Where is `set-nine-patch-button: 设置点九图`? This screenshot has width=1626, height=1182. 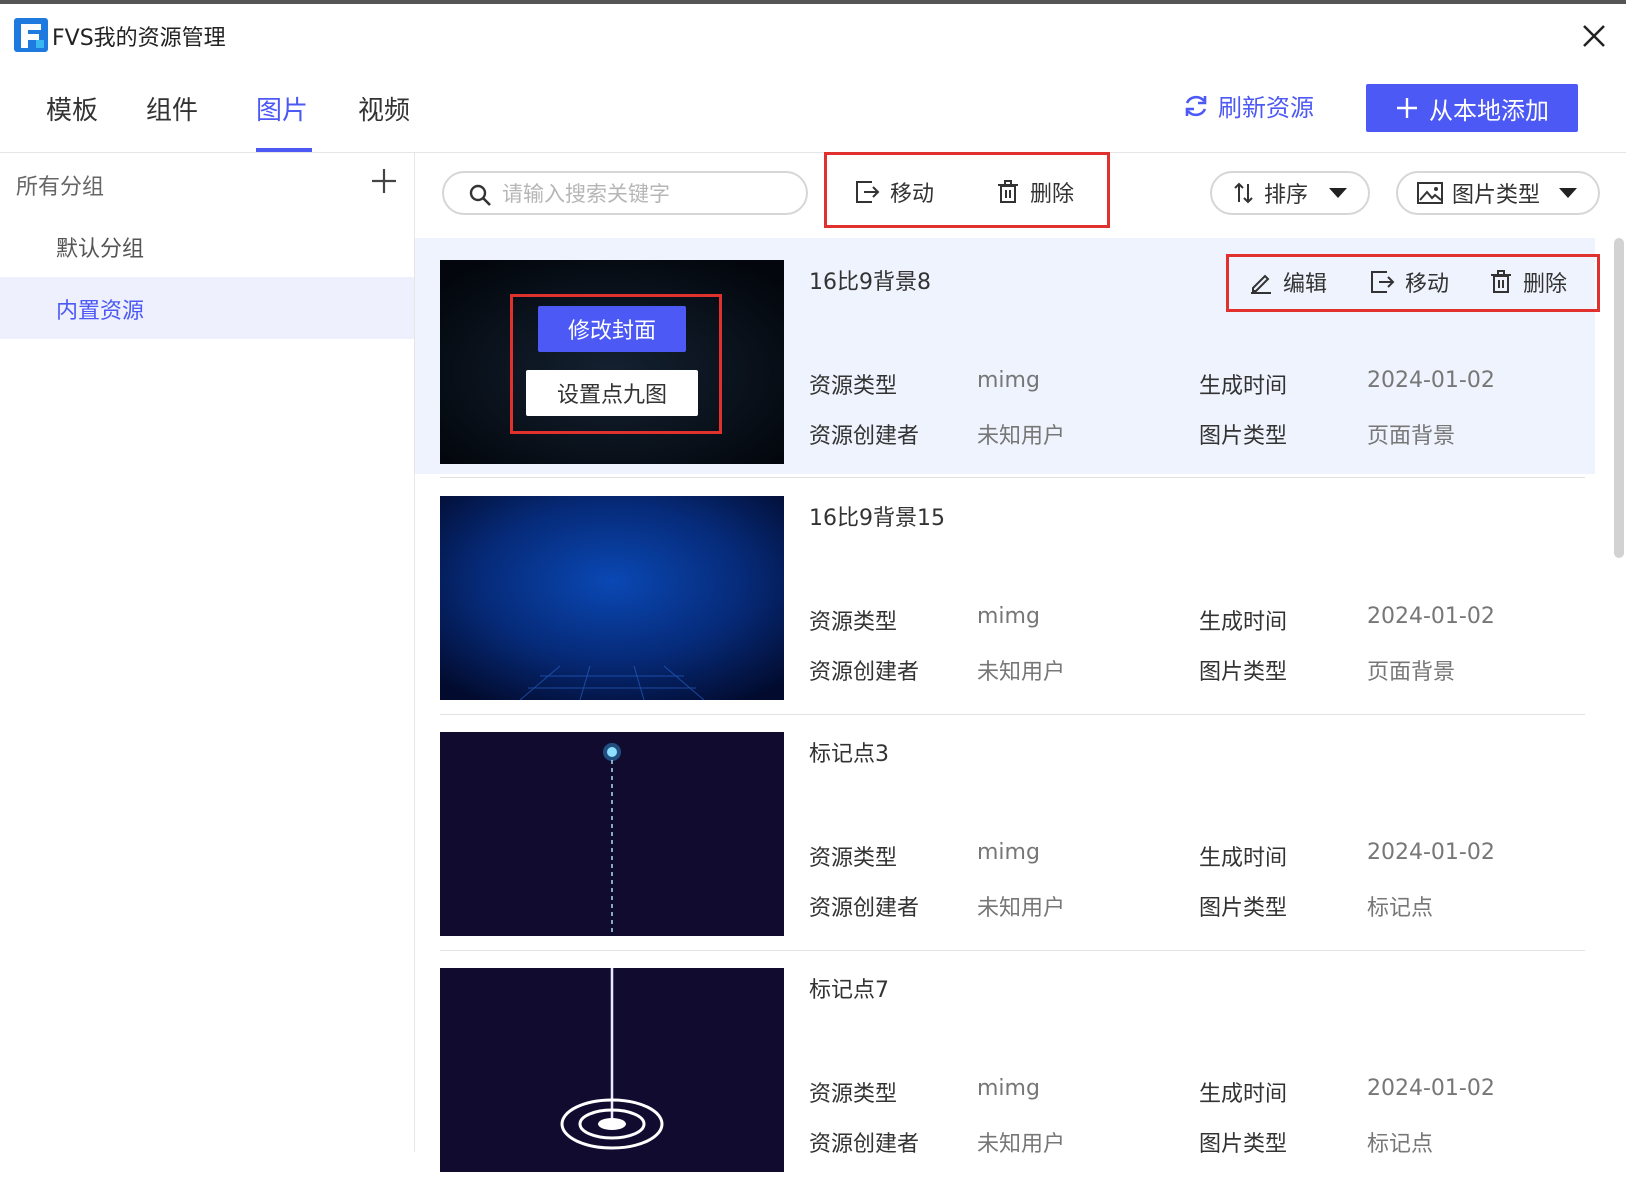
set-nine-patch-button: 设置点九图 is located at coordinates (612, 393).